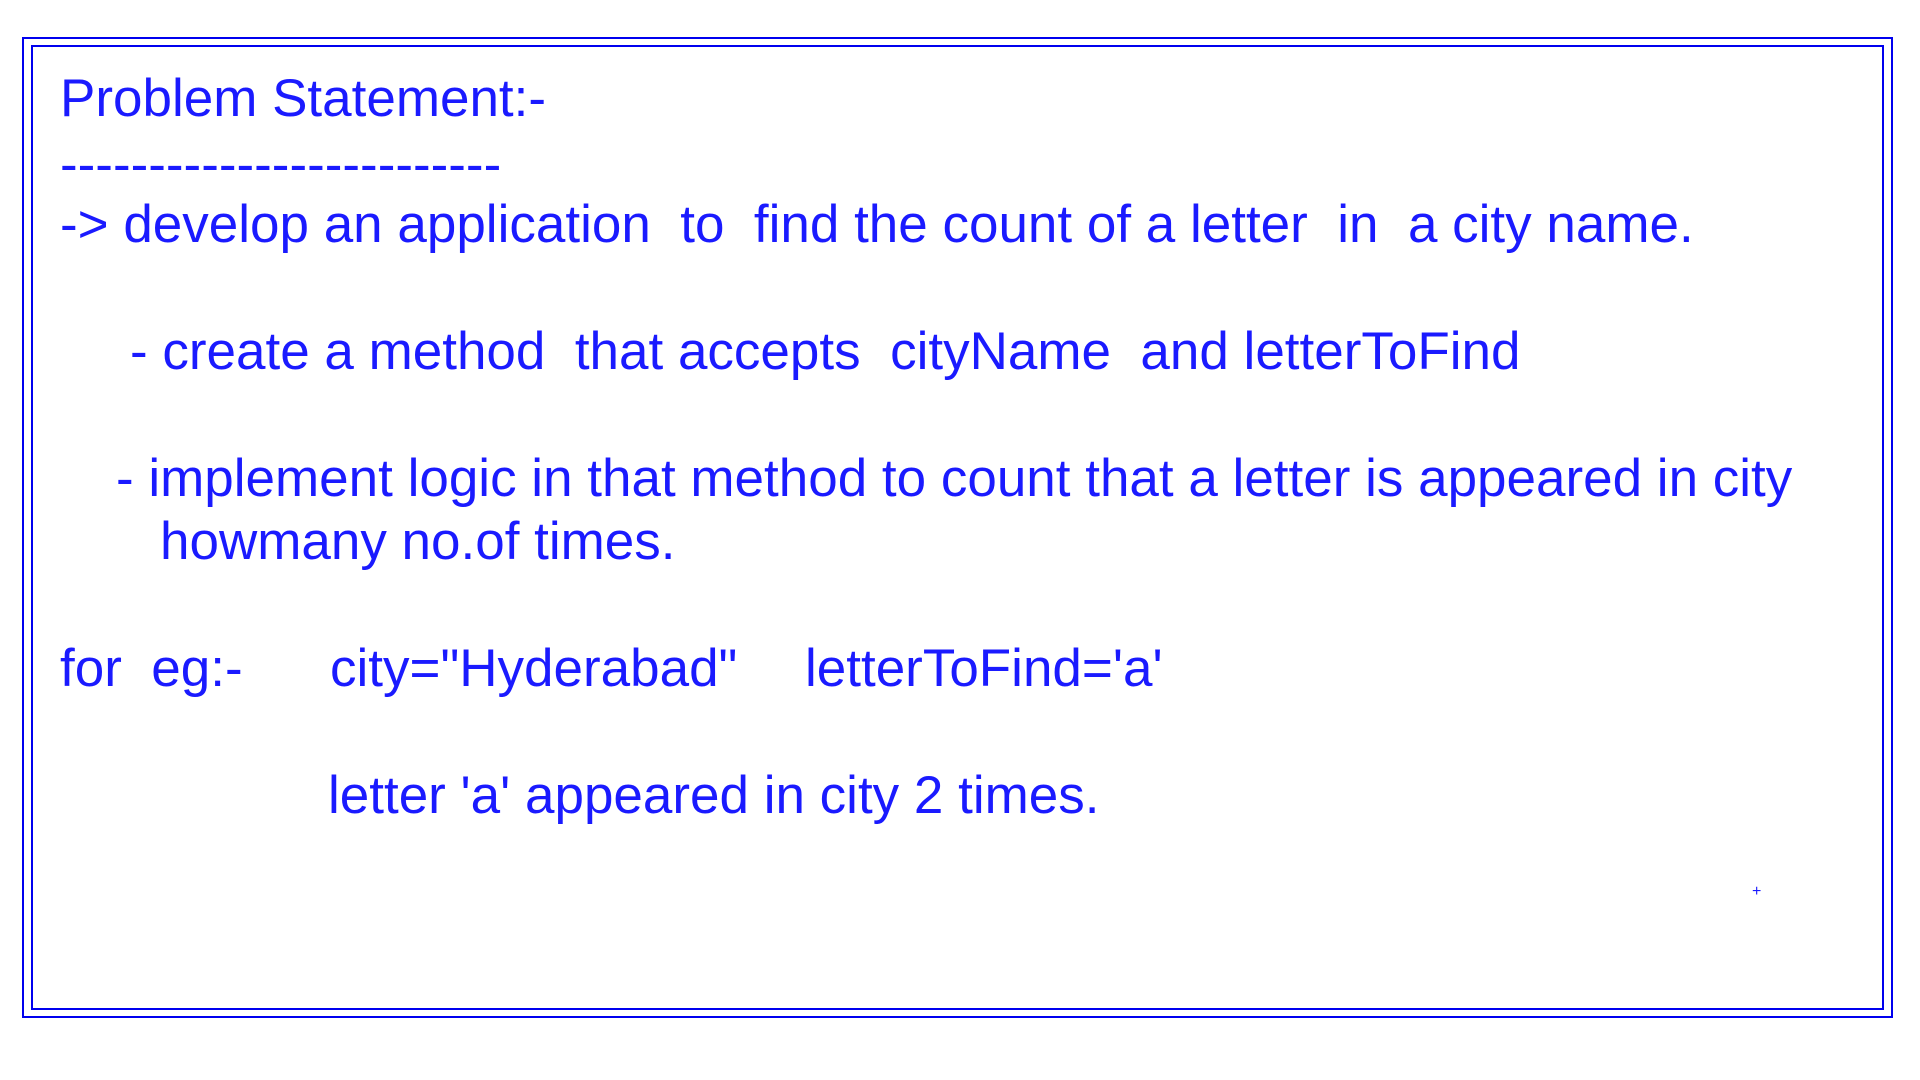 The height and width of the screenshot is (1080, 1920). Describe the element at coordinates (984, 668) in the screenshot. I see `example-letter: letterToFind='a'` at that location.